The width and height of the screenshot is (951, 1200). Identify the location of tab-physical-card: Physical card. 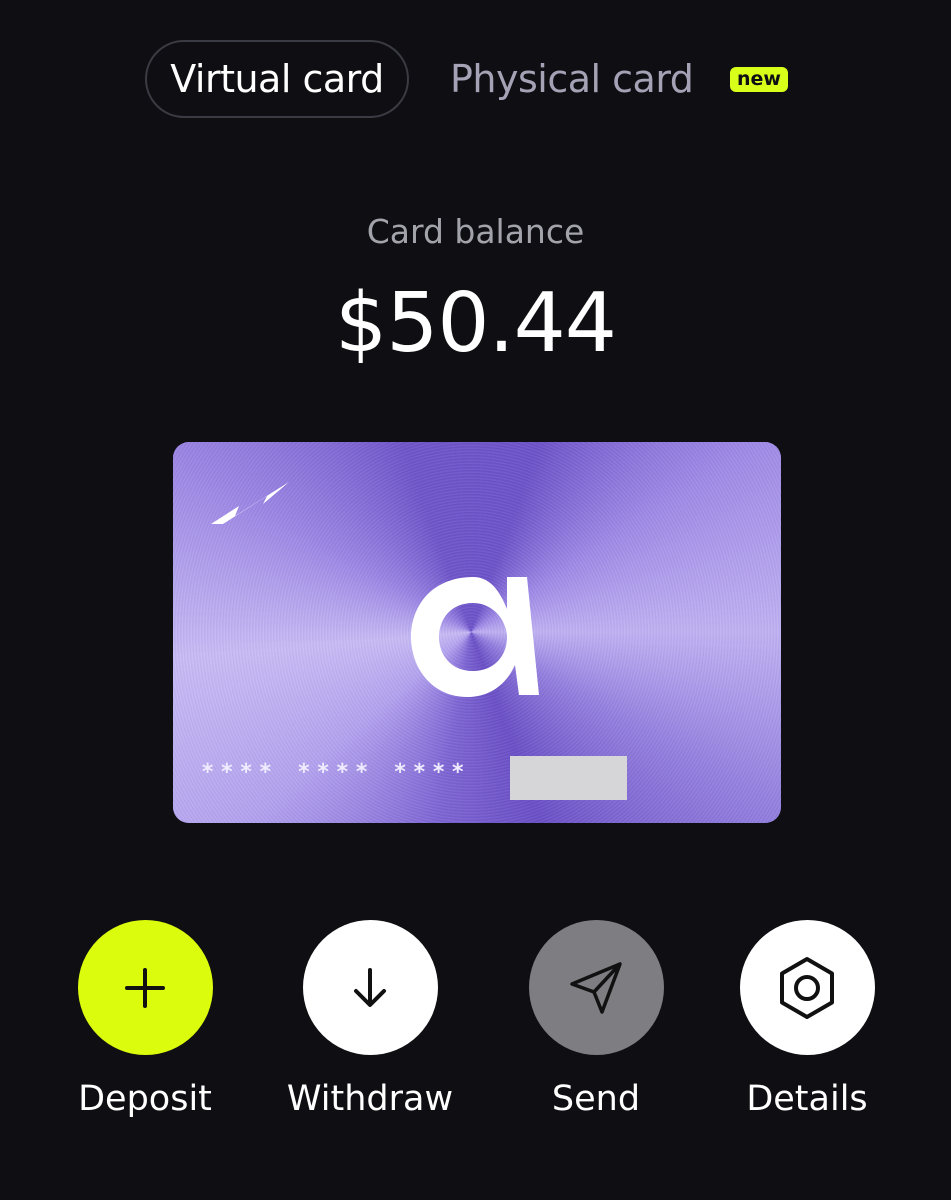
(572, 79).